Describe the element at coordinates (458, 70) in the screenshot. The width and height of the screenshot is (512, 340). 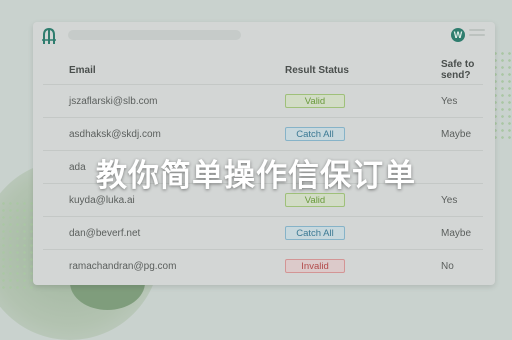
I see `column-header-safe-to-send: Safe to send?` at that location.